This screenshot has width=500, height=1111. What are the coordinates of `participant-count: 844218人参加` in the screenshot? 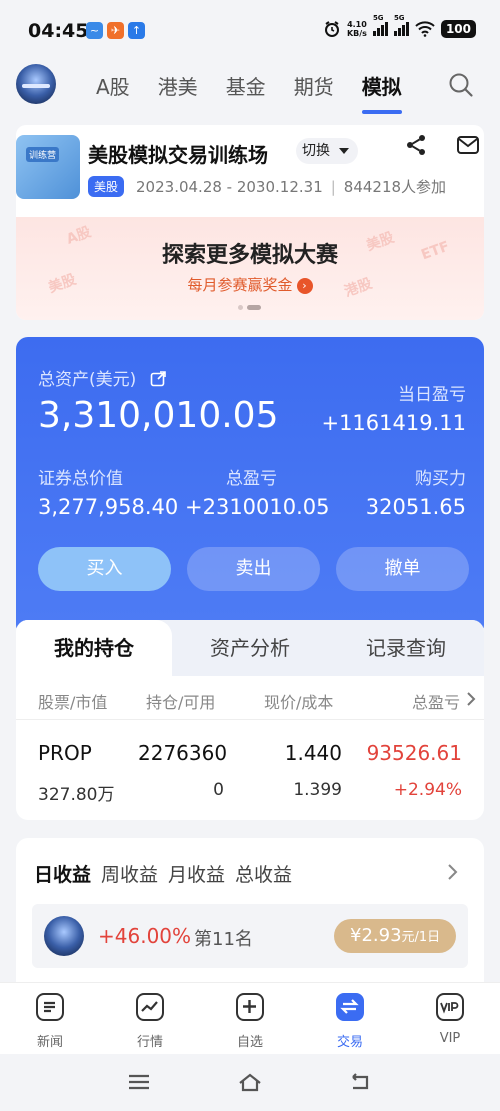 It's located at (395, 187).